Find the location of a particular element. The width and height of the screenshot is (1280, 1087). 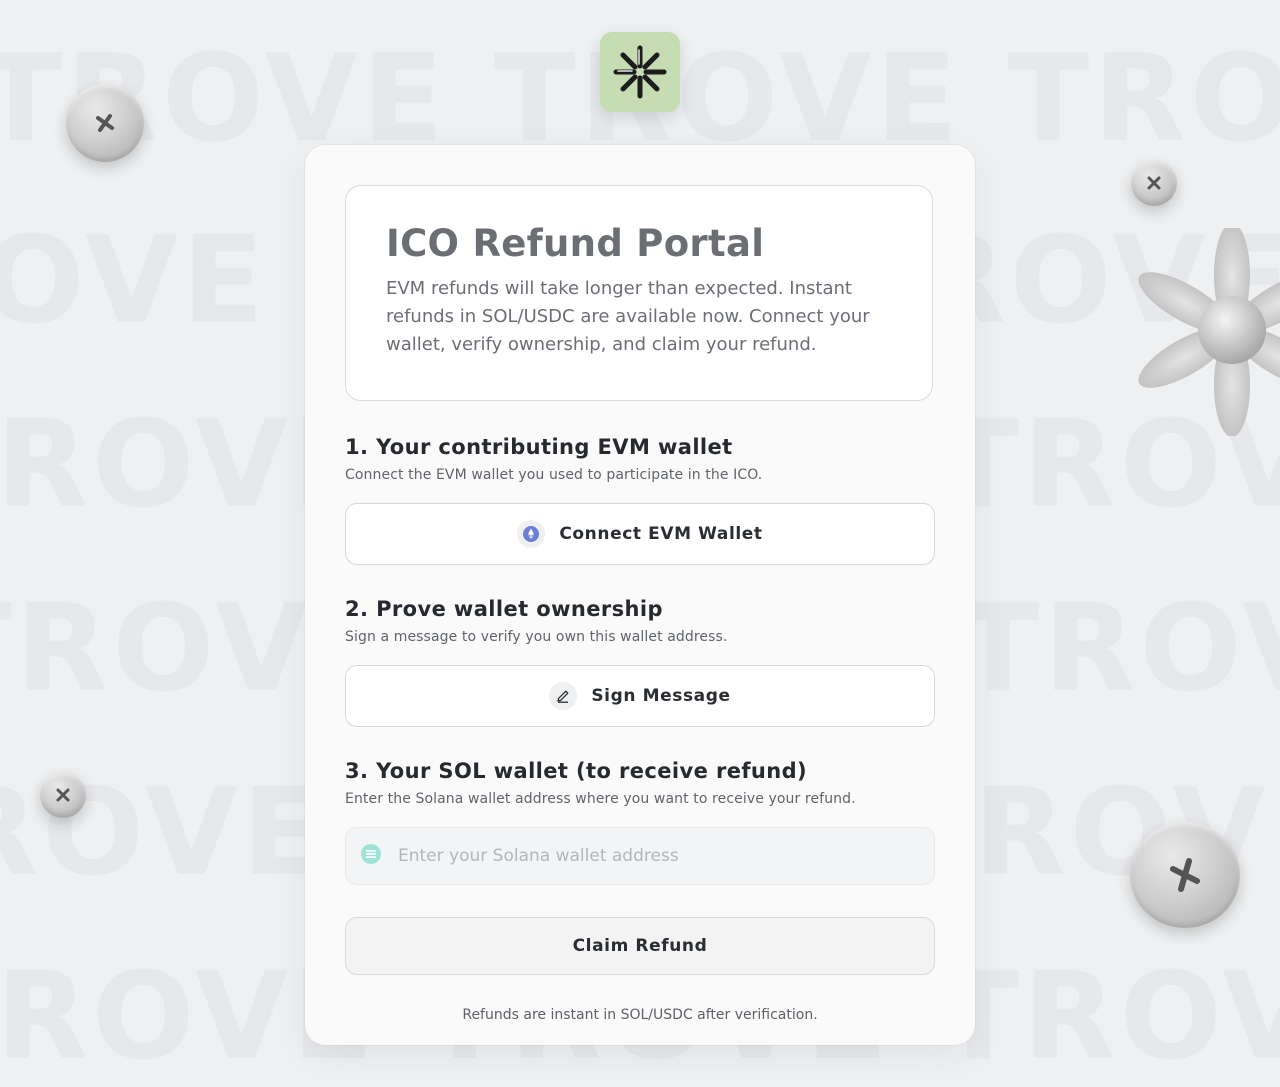

connect-evm-wallet-button: Connect EVM Wallet is located at coordinates (640, 534).